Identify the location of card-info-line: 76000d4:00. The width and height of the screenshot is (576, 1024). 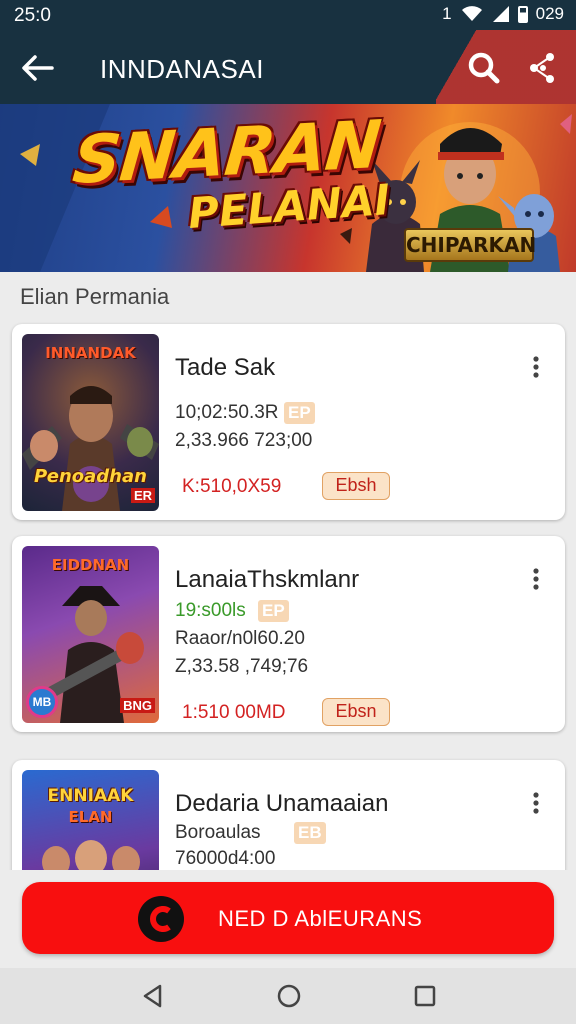
(225, 858).